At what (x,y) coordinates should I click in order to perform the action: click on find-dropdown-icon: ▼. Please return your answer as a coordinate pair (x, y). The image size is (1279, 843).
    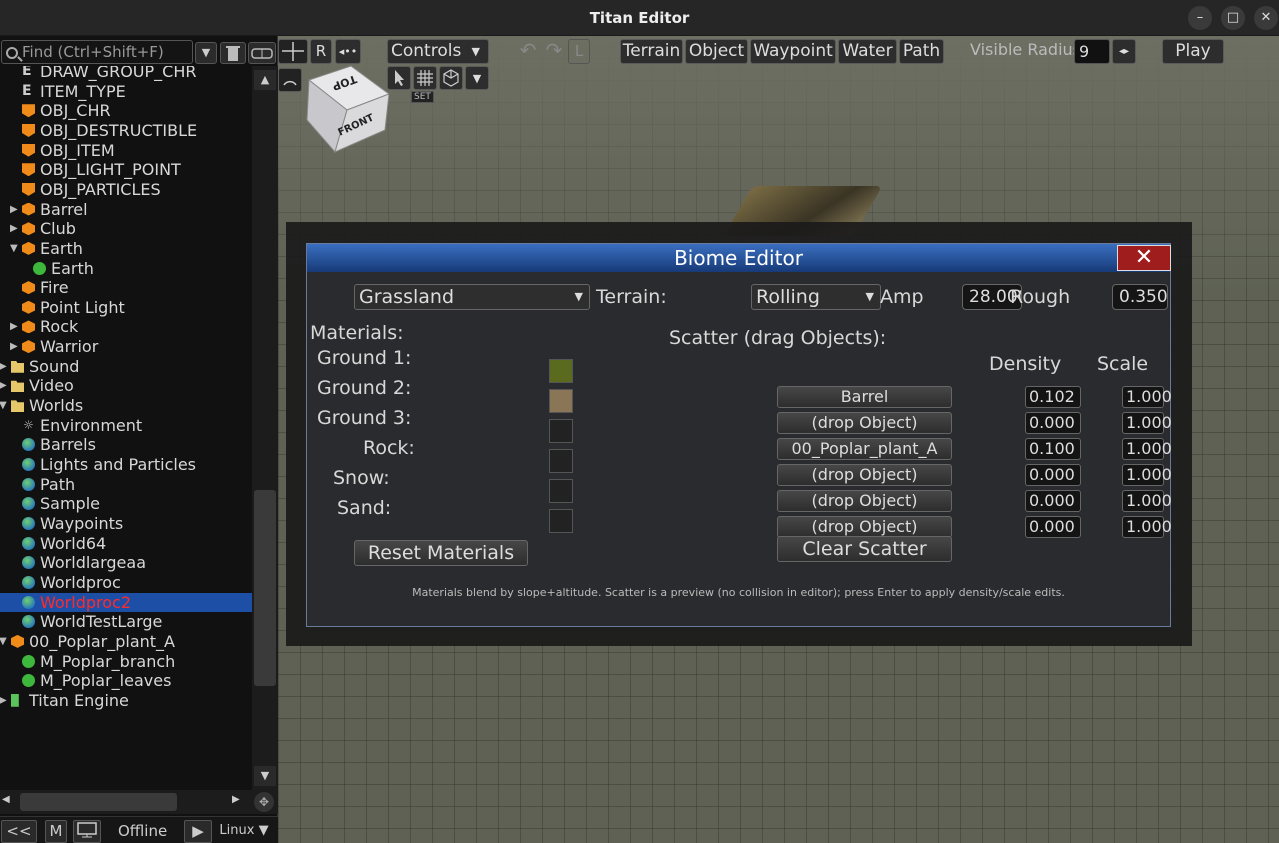
    Looking at the image, I should click on (206, 53).